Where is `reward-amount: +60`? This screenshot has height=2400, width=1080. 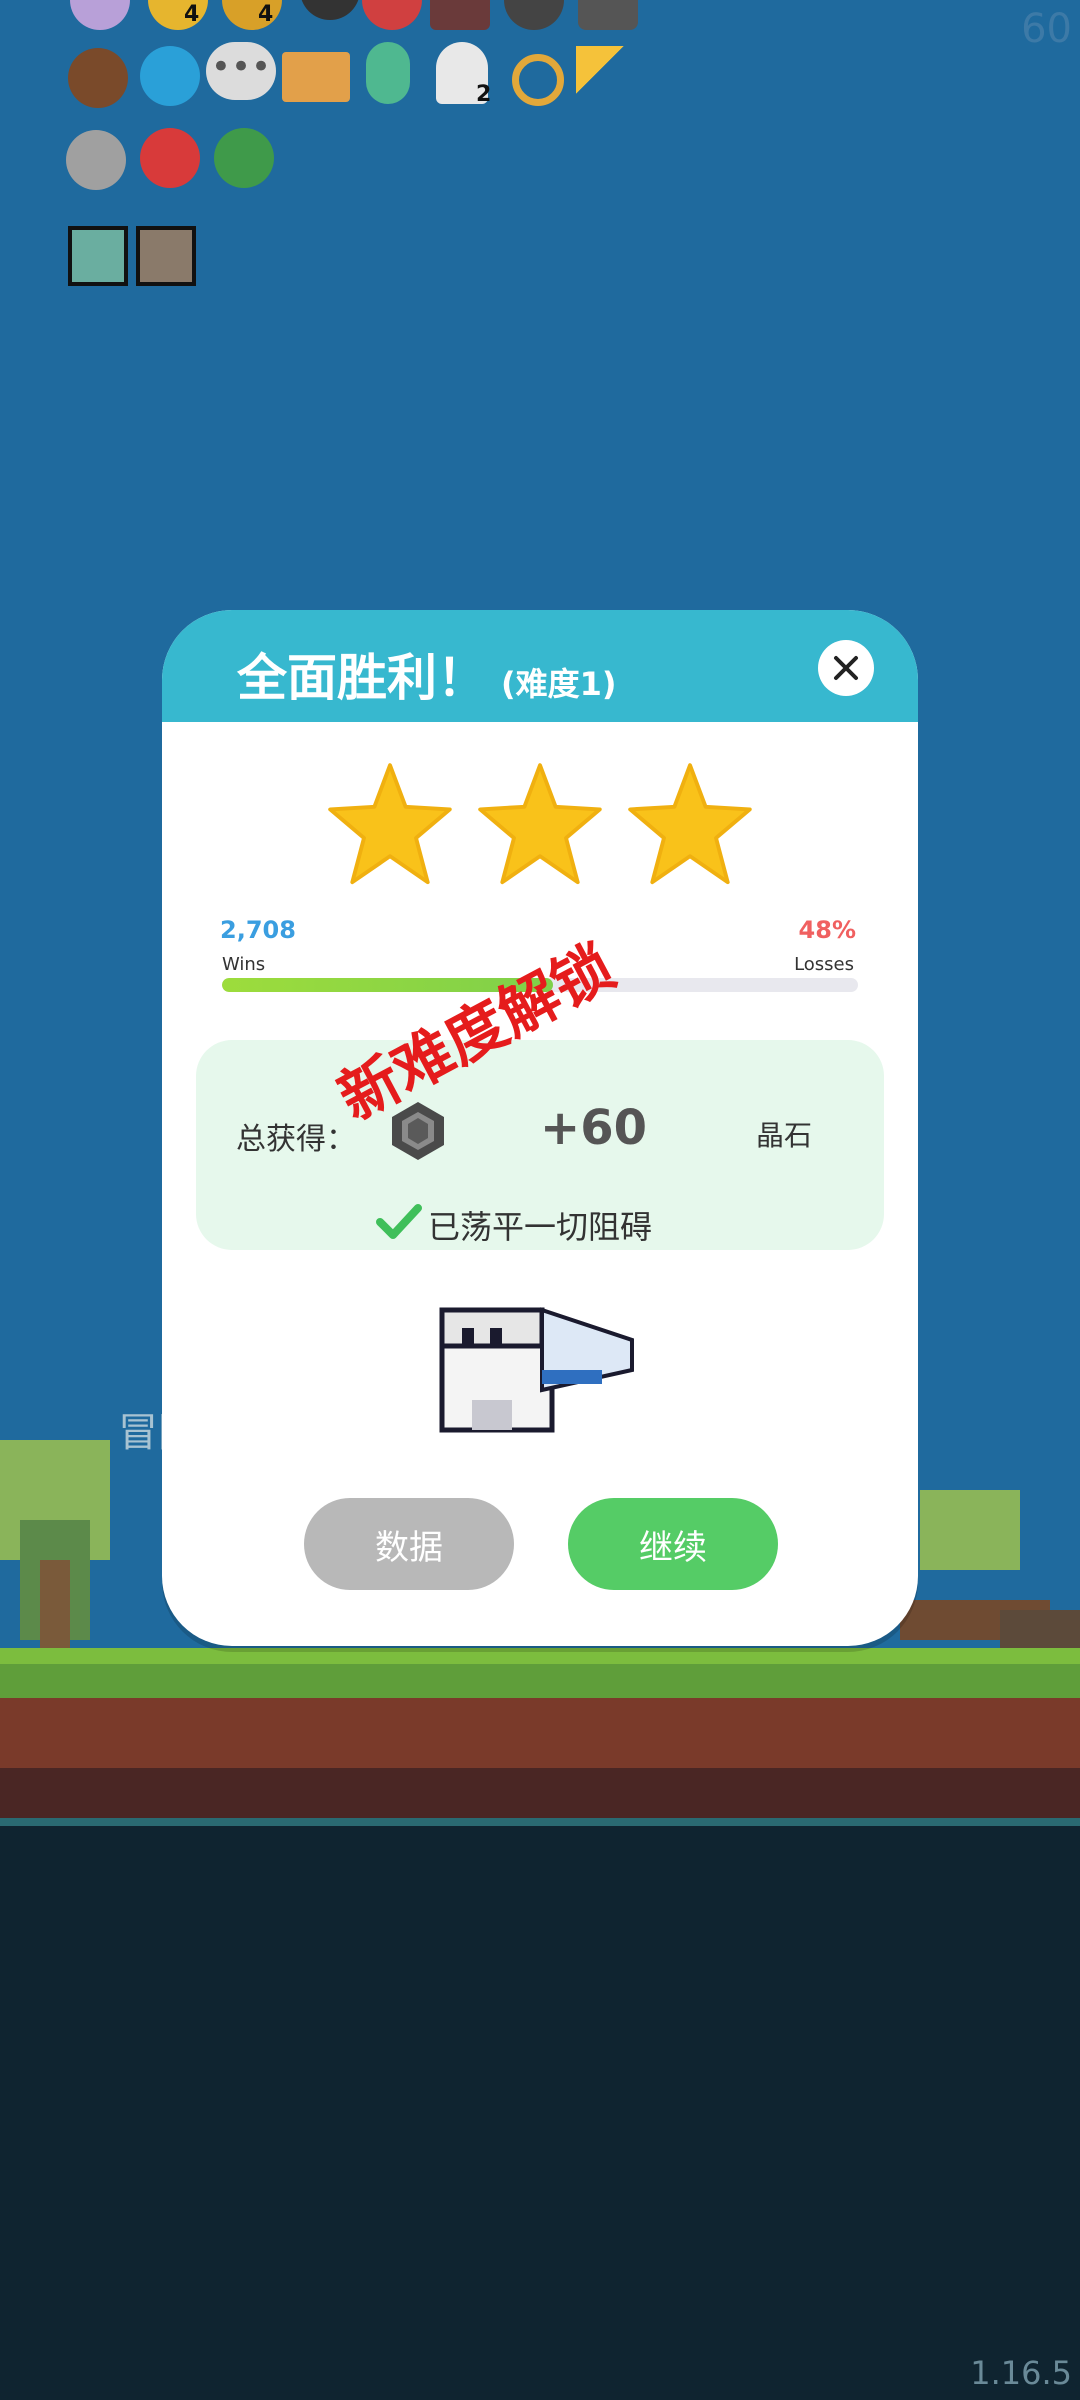 reward-amount: +60 is located at coordinates (594, 1128).